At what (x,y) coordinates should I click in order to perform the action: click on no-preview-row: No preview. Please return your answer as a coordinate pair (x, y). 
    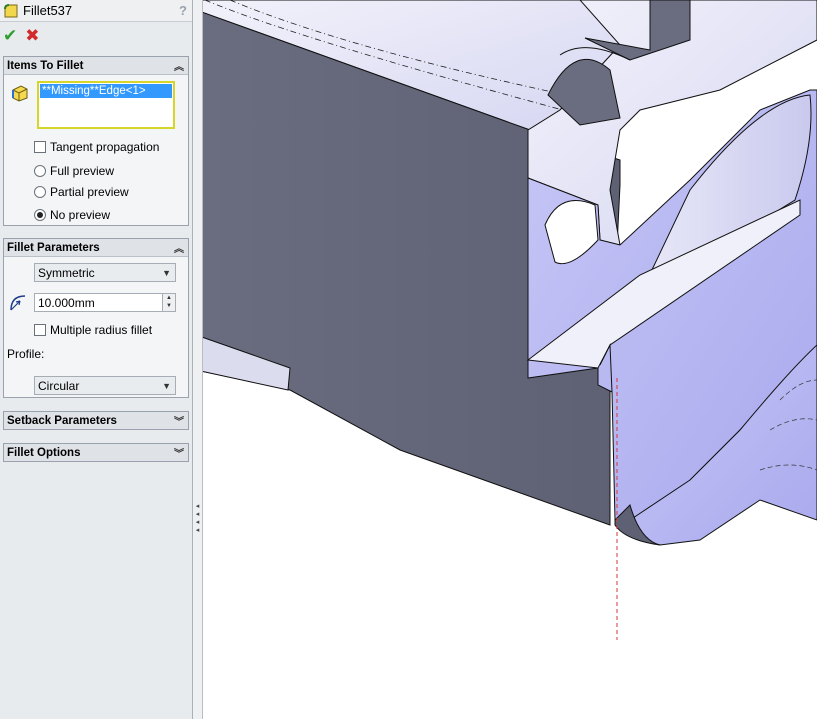
    Looking at the image, I should click on (72, 215).